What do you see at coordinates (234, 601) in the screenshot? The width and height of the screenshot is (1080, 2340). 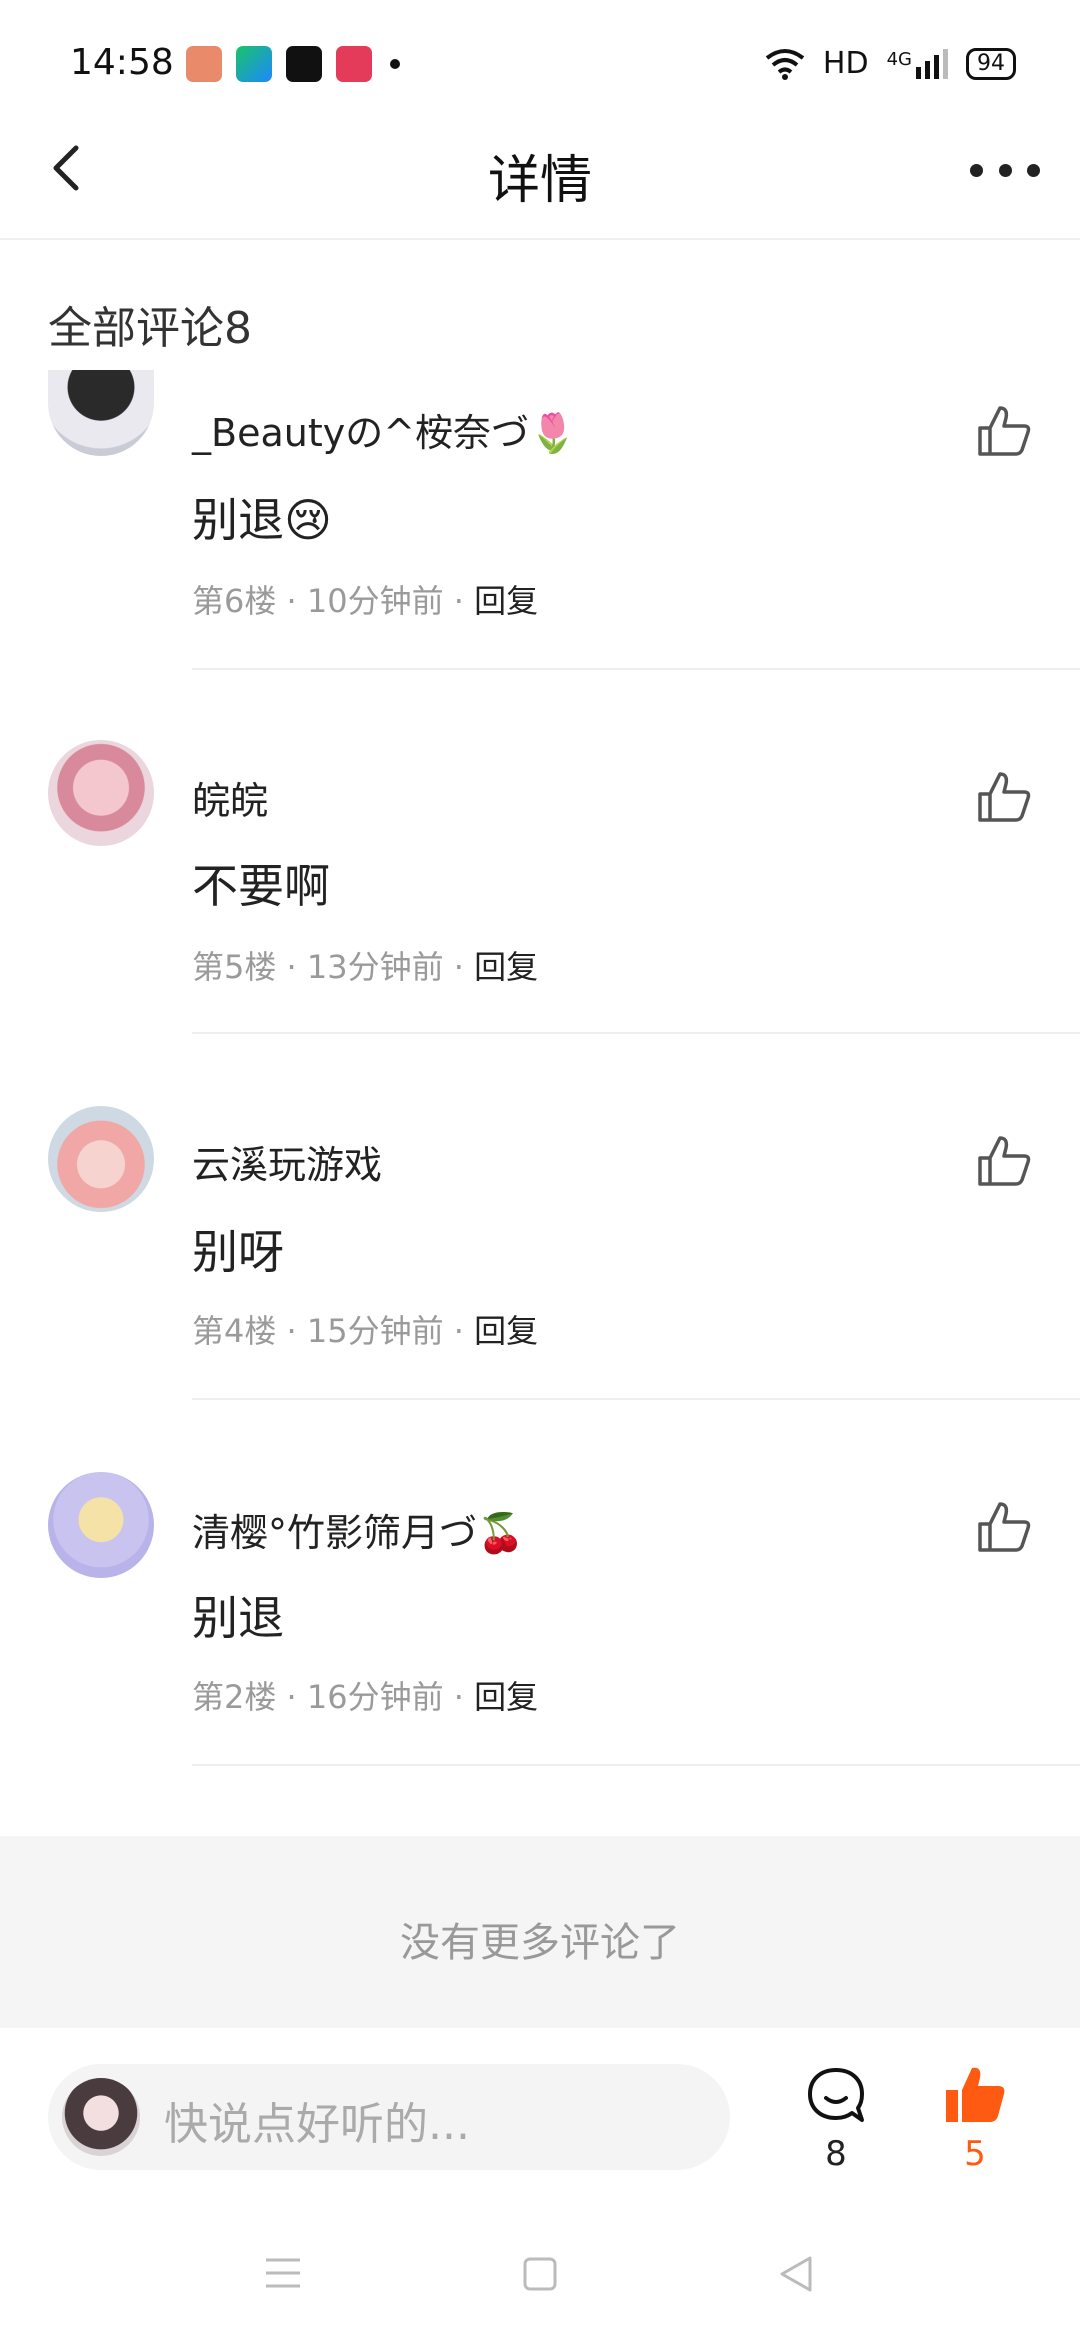 I see `comment-floor: 第6楼` at bounding box center [234, 601].